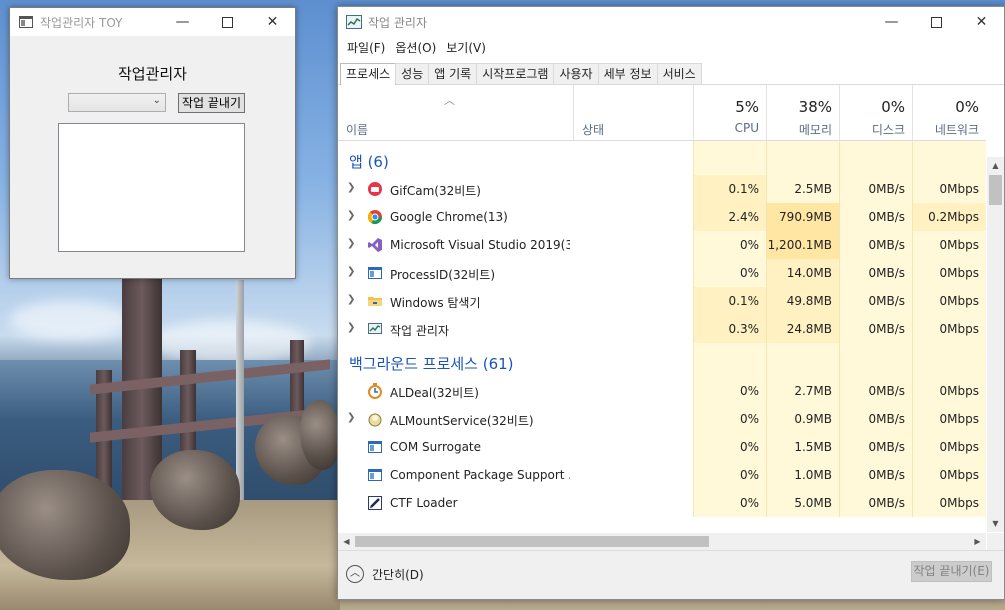 Image resolution: width=1005 pixels, height=610 pixels. I want to click on toy-end-task-button: 작업 끝내기, so click(211, 103).